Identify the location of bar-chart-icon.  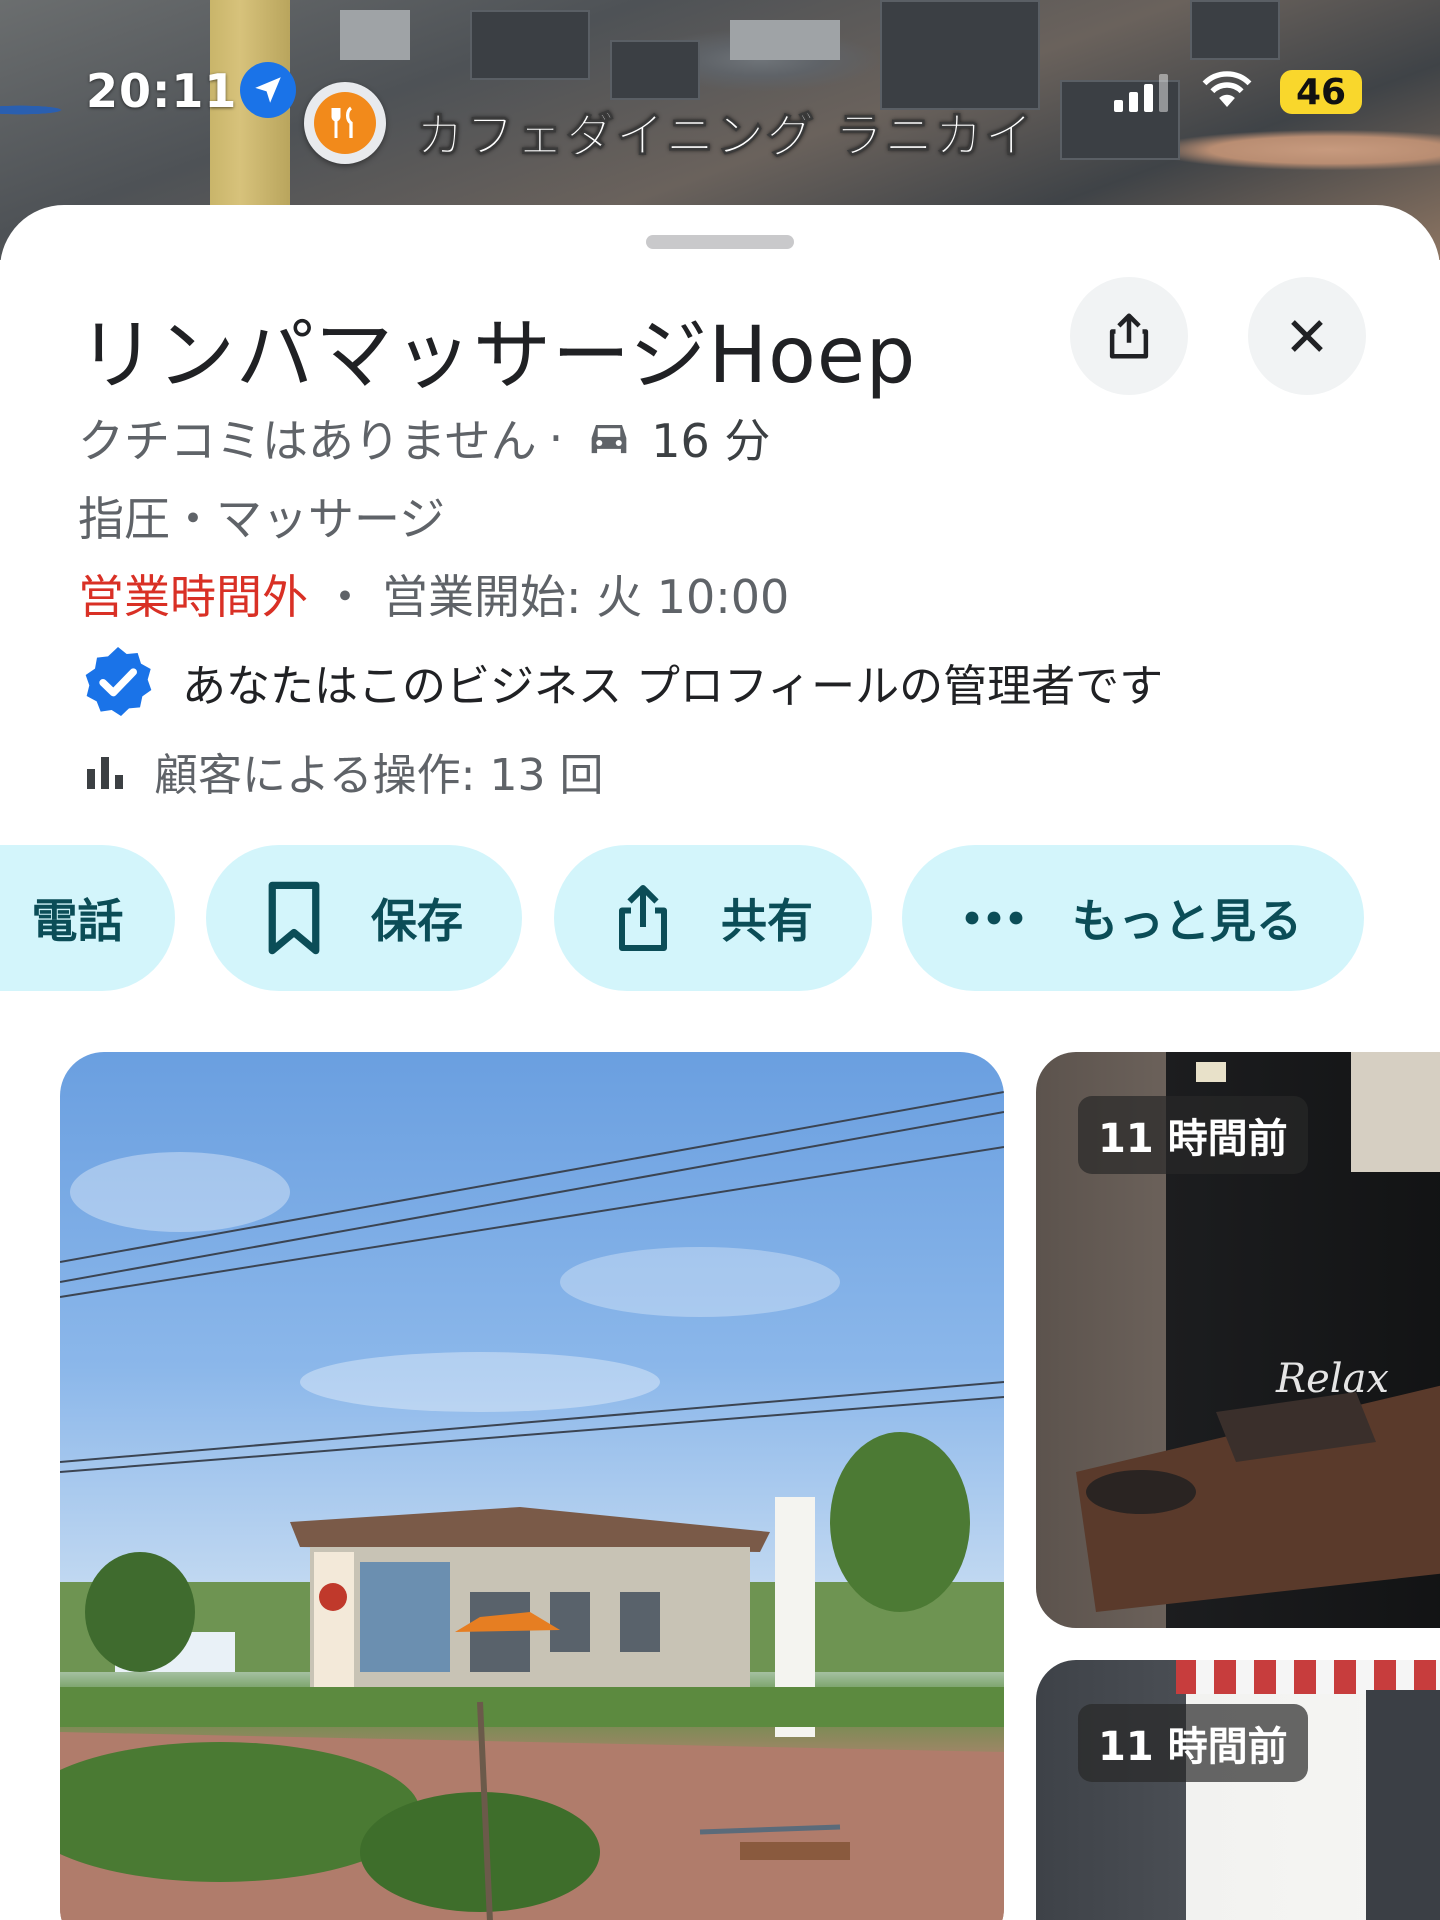
(105, 773).